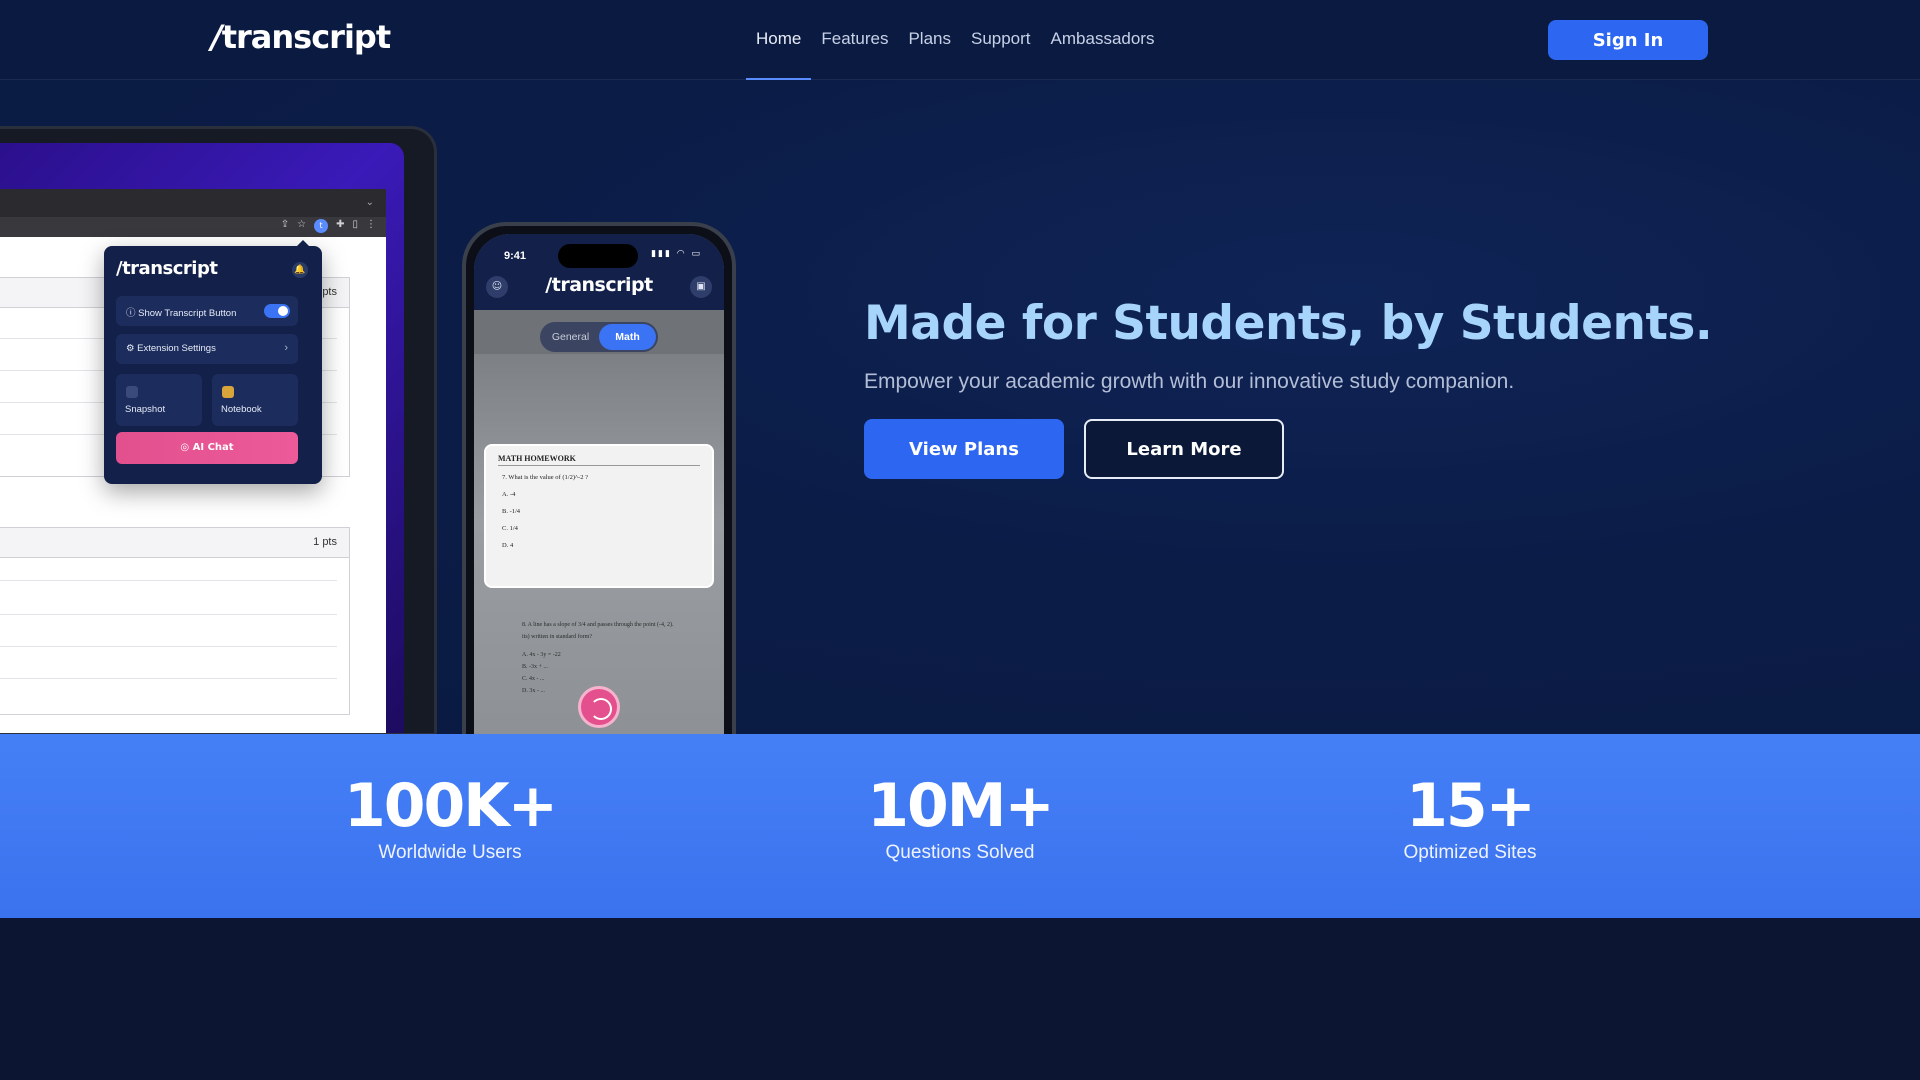 This screenshot has height=1080, width=1920. What do you see at coordinates (193, 203) in the screenshot?
I see `browser-tabbar: ⌄` at bounding box center [193, 203].